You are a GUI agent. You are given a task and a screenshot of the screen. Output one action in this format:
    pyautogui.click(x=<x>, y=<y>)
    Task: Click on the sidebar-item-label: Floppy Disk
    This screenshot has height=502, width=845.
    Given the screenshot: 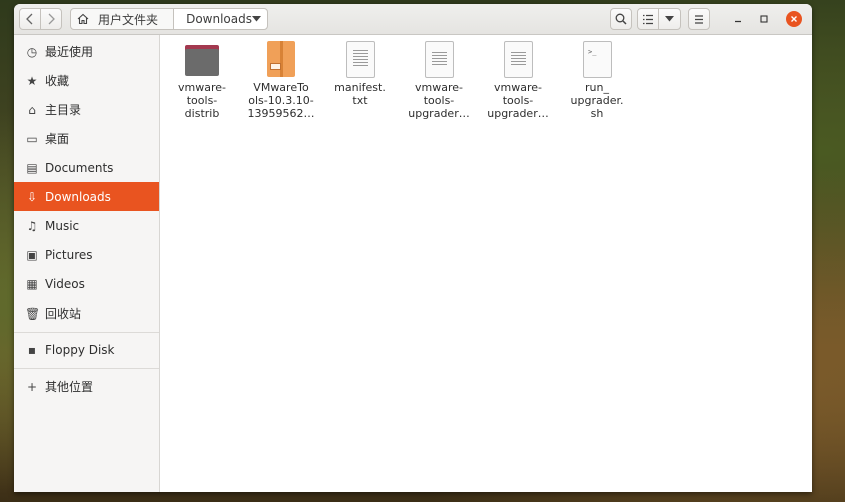 What is the action you would take?
    pyautogui.click(x=80, y=349)
    